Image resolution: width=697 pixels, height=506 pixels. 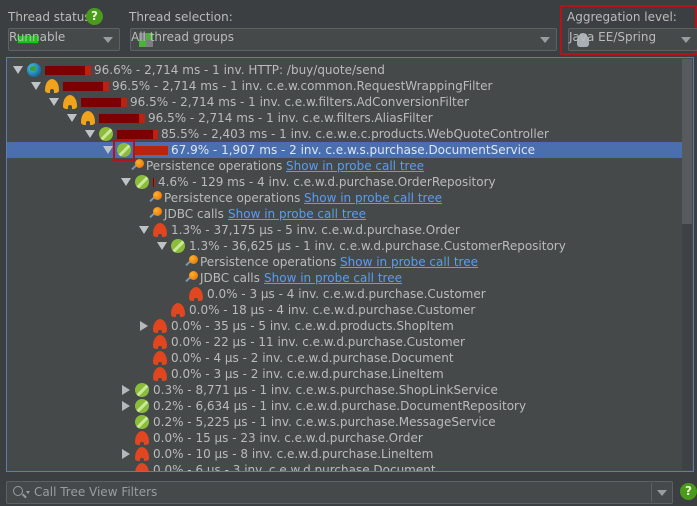 What do you see at coordinates (70, 102) in the screenshot?
I see `servlet-filter-icon` at bounding box center [70, 102].